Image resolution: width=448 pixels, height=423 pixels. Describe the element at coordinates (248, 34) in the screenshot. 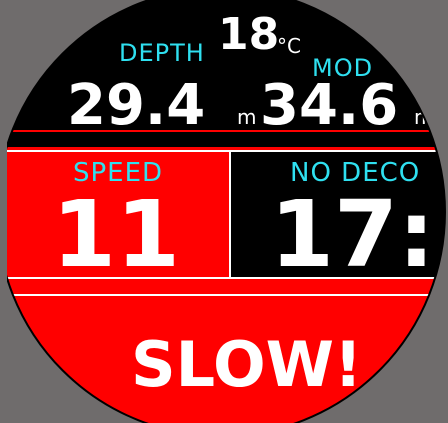

I see `temperature-value: 18` at that location.